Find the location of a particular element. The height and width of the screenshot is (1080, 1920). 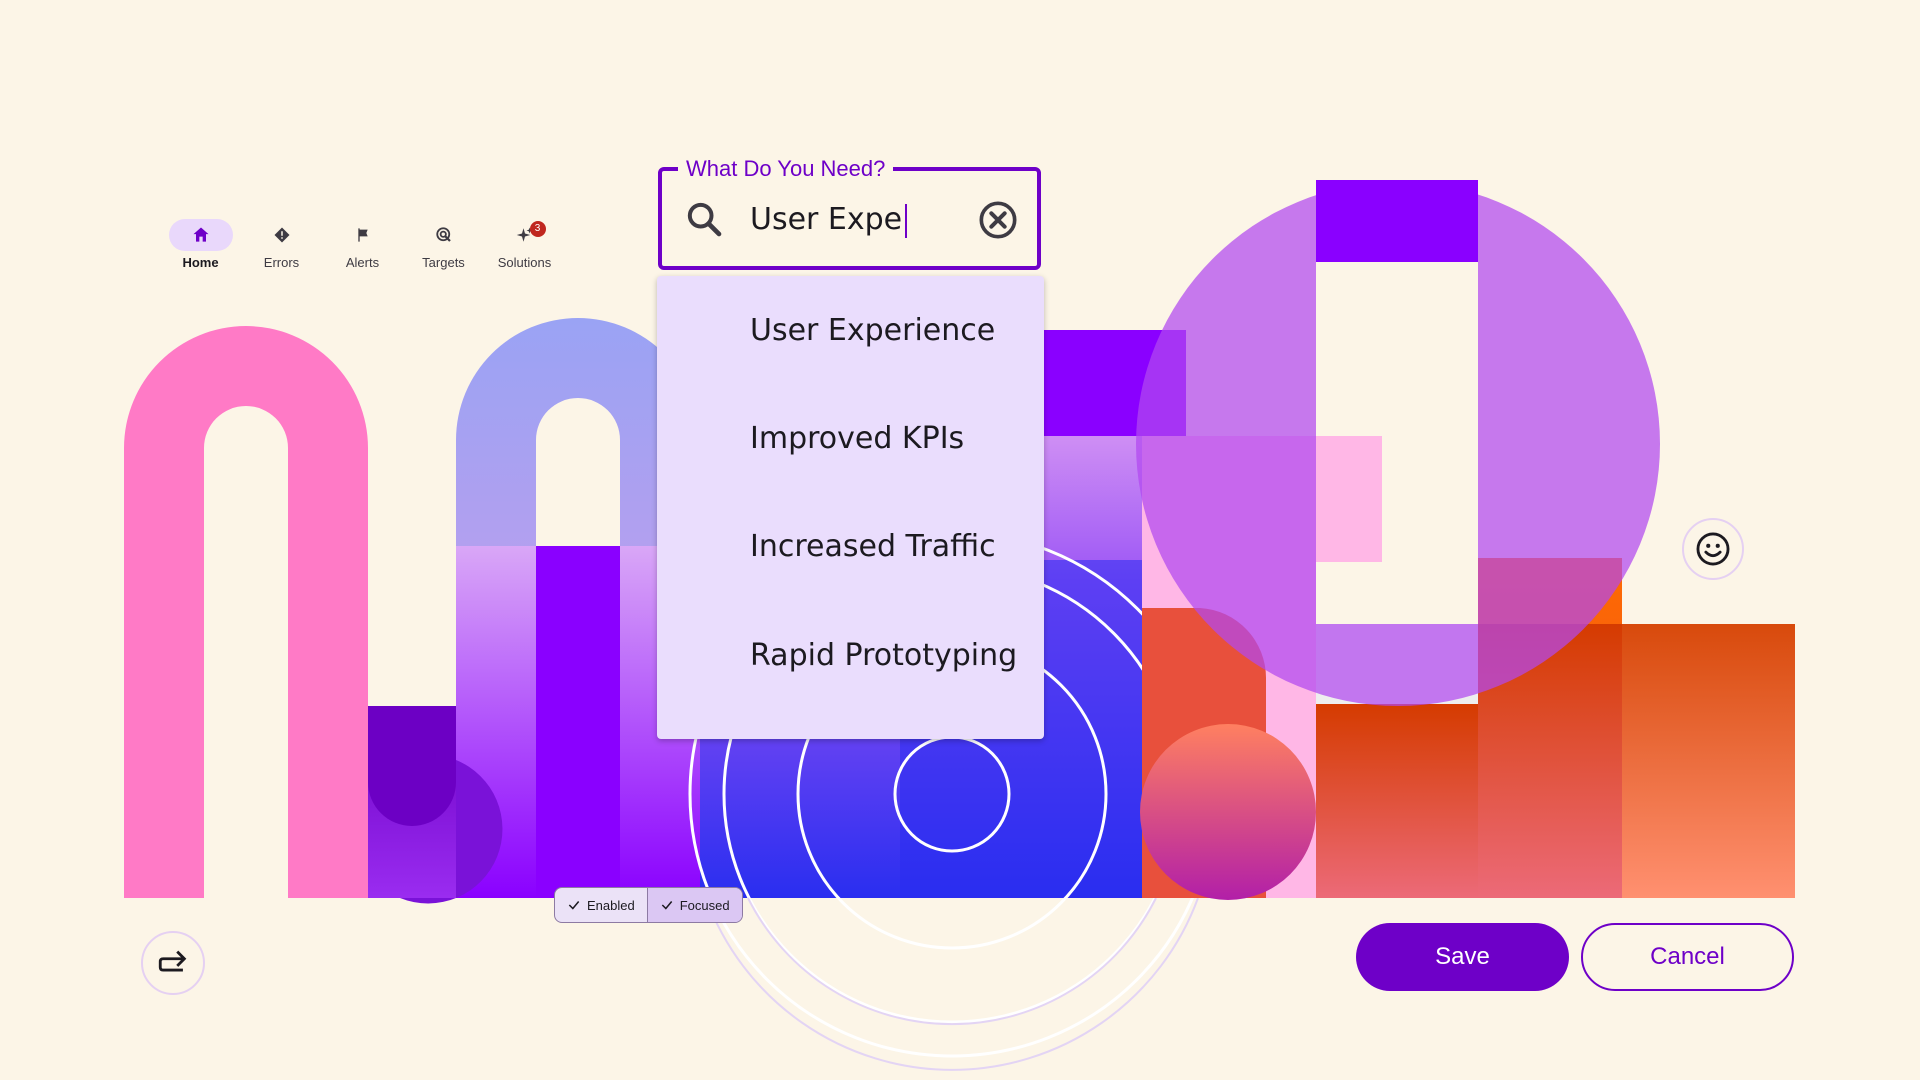

search-field-label: What Do You Need? is located at coordinates (786, 169).